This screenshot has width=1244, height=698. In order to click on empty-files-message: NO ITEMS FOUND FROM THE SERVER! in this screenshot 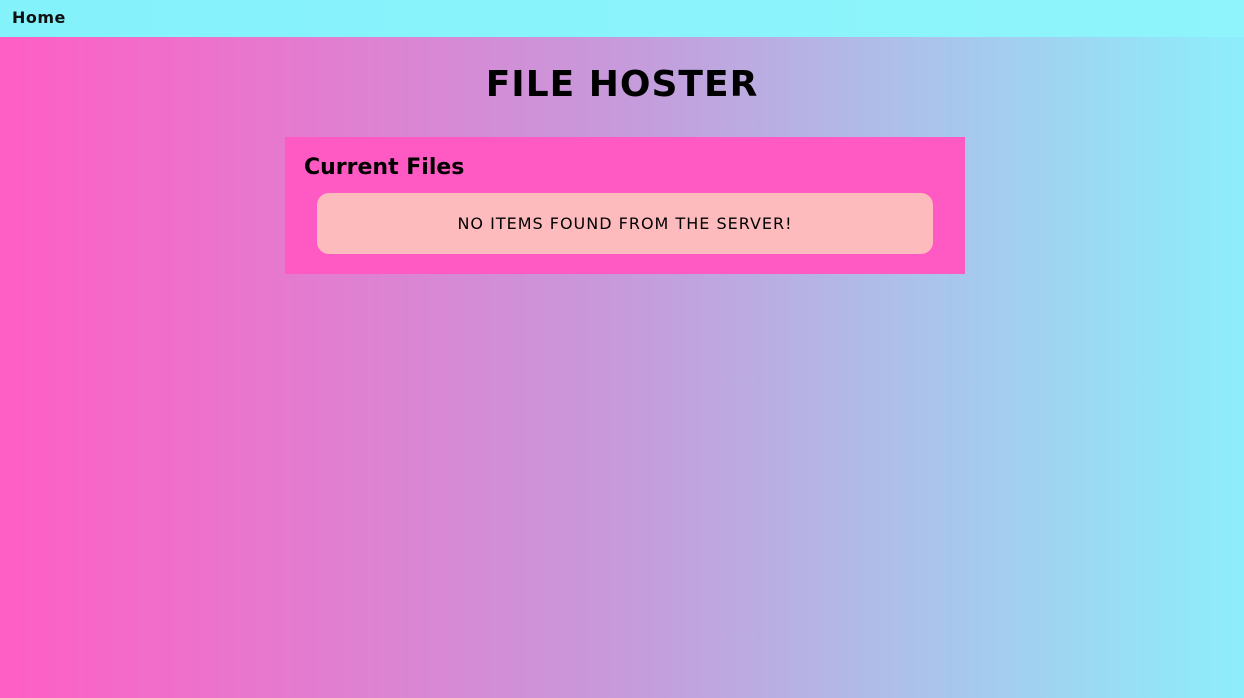, I will do `click(625, 223)`.